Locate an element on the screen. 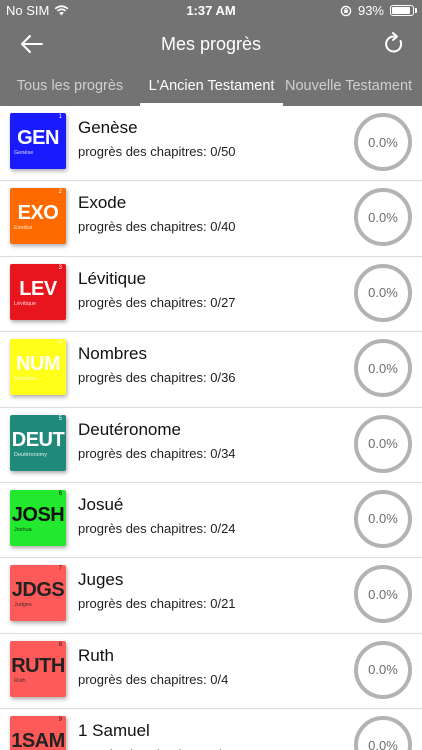  book-abbreviation: NUM is located at coordinates (38, 364).